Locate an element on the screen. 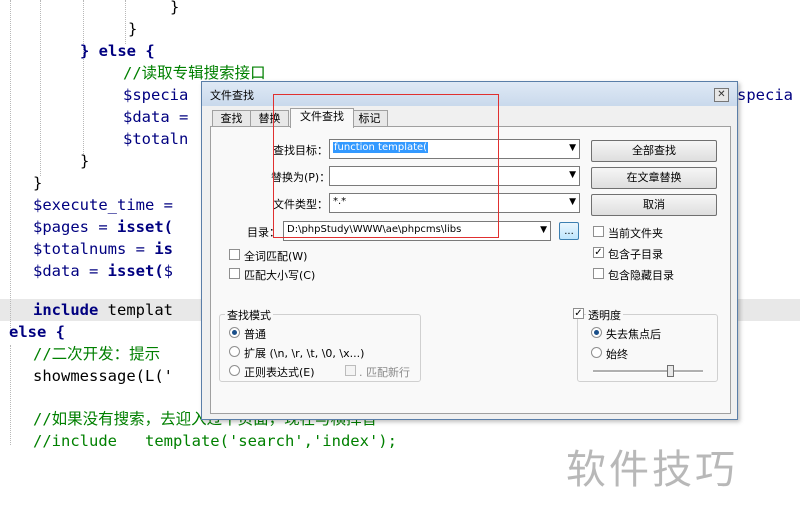  current-folder-label: 当前文件夹 is located at coordinates (635, 233).